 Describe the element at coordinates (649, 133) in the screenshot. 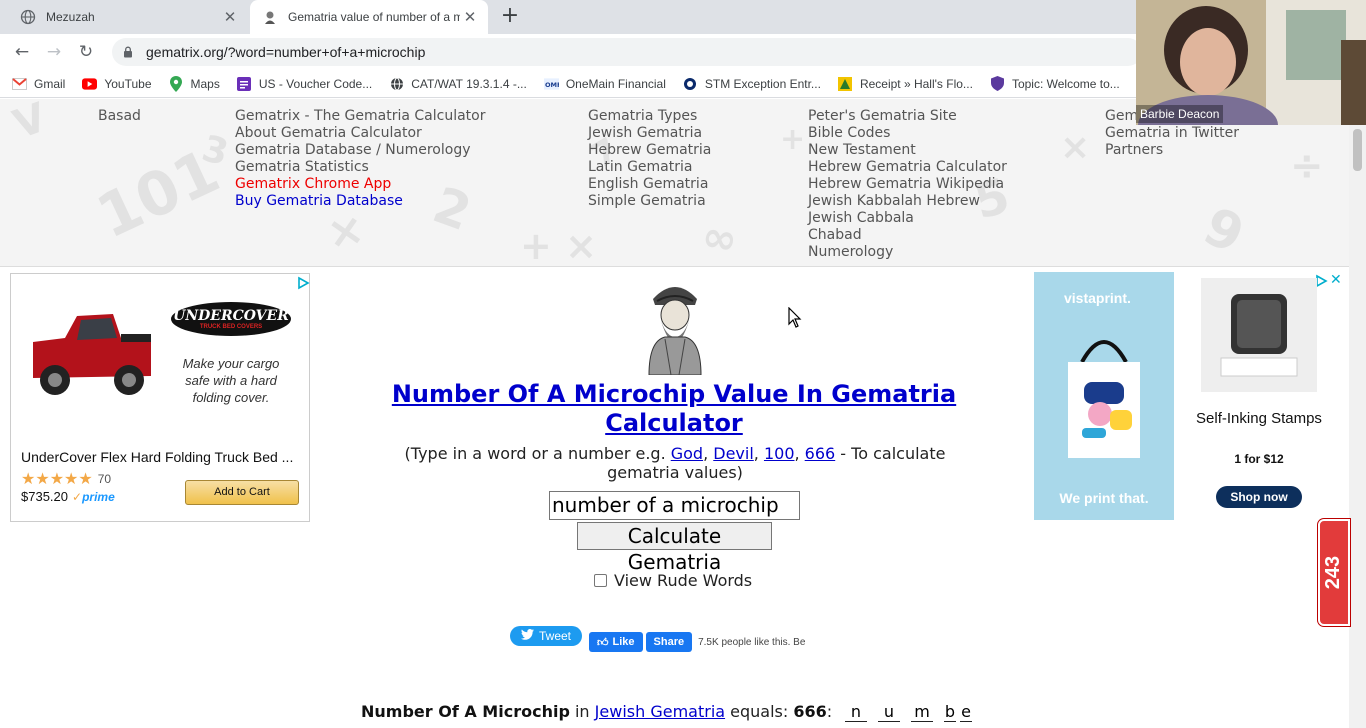

I see `nav-link-jewish: Jewish Gematria` at that location.